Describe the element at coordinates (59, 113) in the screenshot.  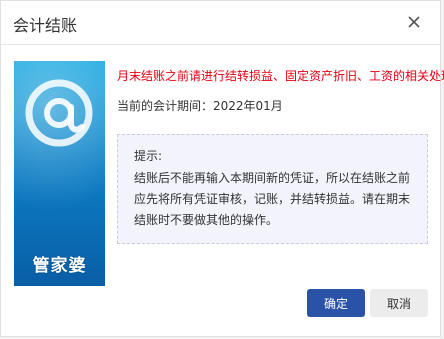
I see `at-sign-logo-icon` at that location.